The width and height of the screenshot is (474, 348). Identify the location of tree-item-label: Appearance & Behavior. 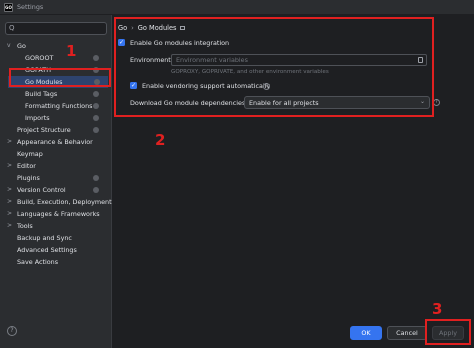
(55, 142).